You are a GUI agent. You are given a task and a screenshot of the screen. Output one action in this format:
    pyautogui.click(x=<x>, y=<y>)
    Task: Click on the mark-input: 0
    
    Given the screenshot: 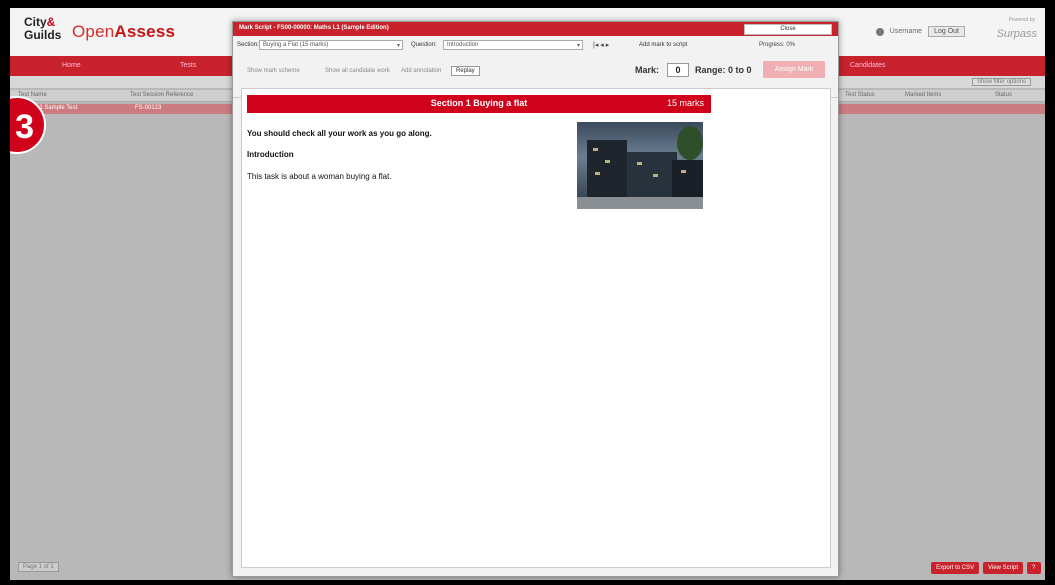 What is the action you would take?
    pyautogui.click(x=678, y=70)
    